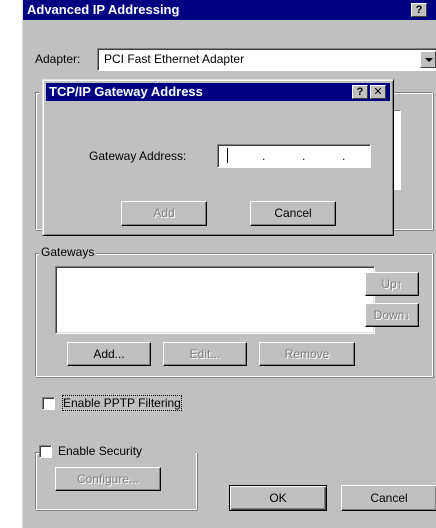 This screenshot has width=436, height=528. Describe the element at coordinates (48, 403) in the screenshot. I see `pptp-checkbox` at that location.